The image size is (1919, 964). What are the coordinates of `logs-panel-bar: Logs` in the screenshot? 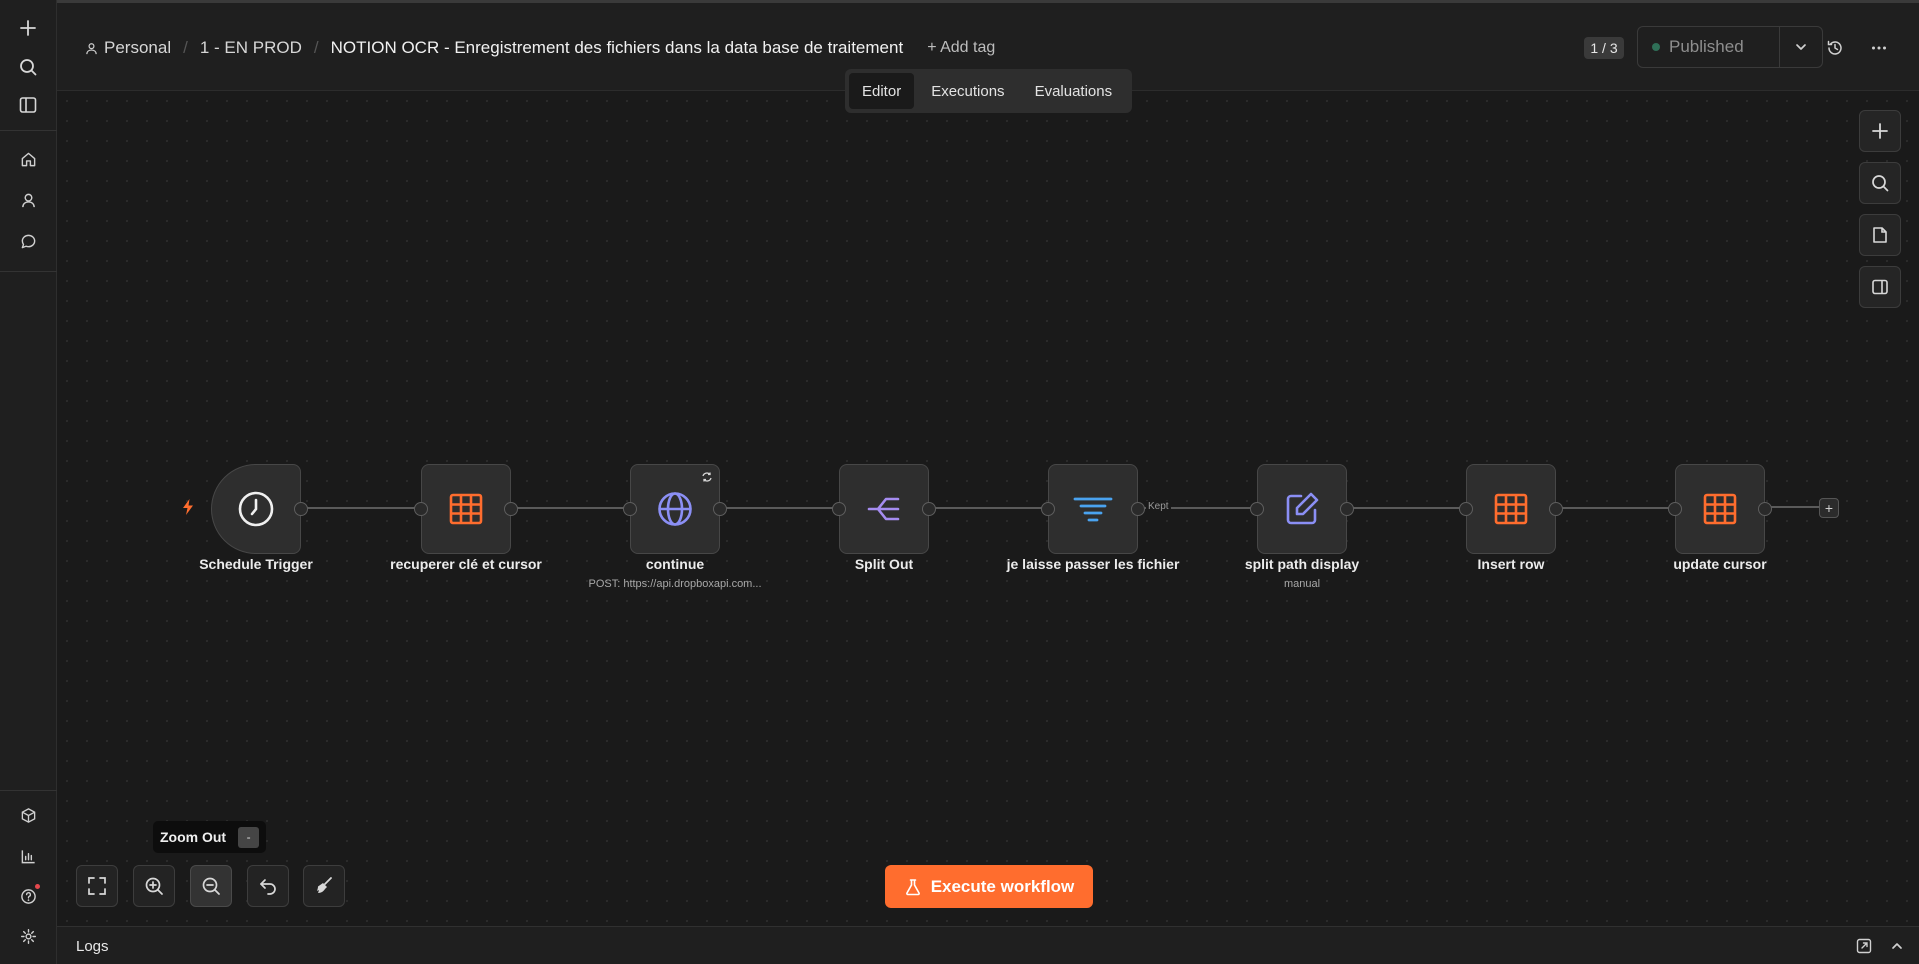 It's located at (988, 945).